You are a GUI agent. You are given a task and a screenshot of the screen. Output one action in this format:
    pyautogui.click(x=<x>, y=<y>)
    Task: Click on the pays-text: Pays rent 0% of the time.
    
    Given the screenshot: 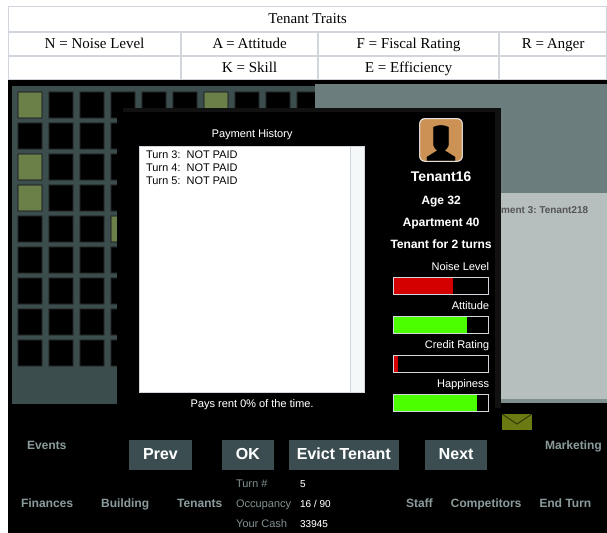 What is the action you would take?
    pyautogui.click(x=252, y=404)
    